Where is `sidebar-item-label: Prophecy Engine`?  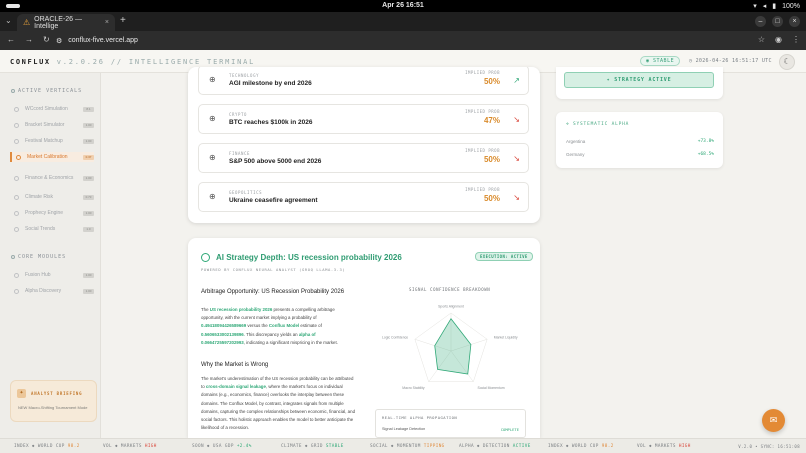
sidebar-item-label: Prophecy Engine is located at coordinates (44, 213).